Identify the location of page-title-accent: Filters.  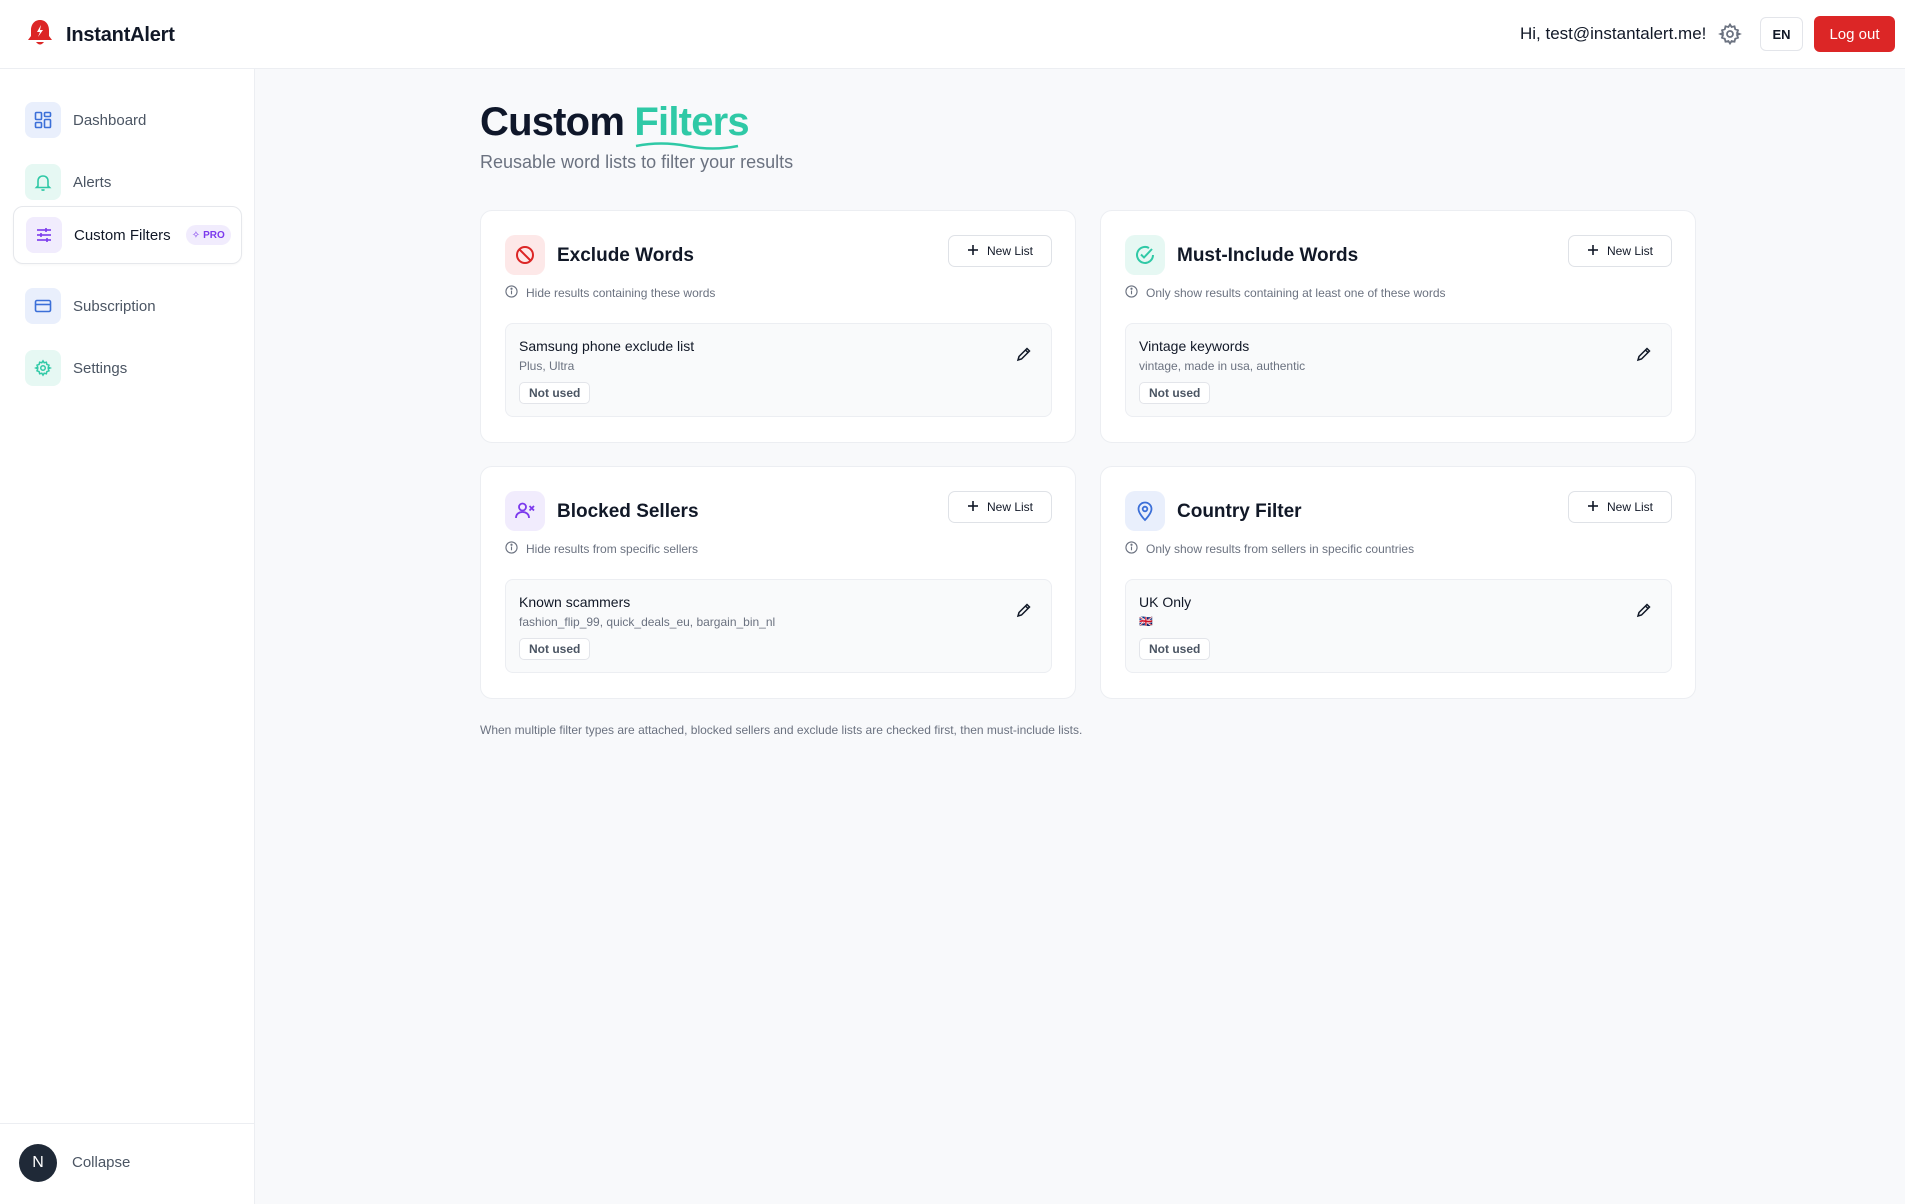
(692, 125).